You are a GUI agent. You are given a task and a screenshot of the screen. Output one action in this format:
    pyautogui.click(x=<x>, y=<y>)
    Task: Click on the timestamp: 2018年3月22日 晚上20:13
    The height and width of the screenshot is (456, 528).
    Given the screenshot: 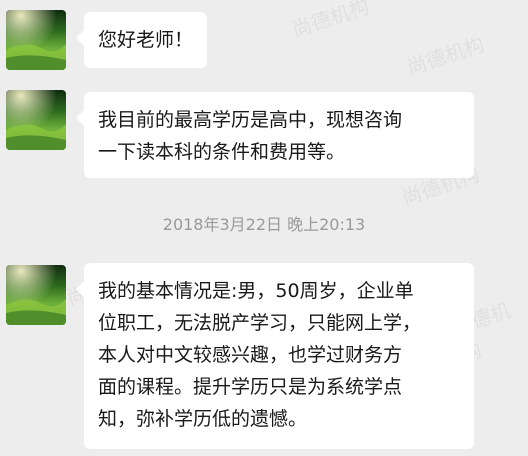 What is the action you would take?
    pyautogui.click(x=264, y=224)
    